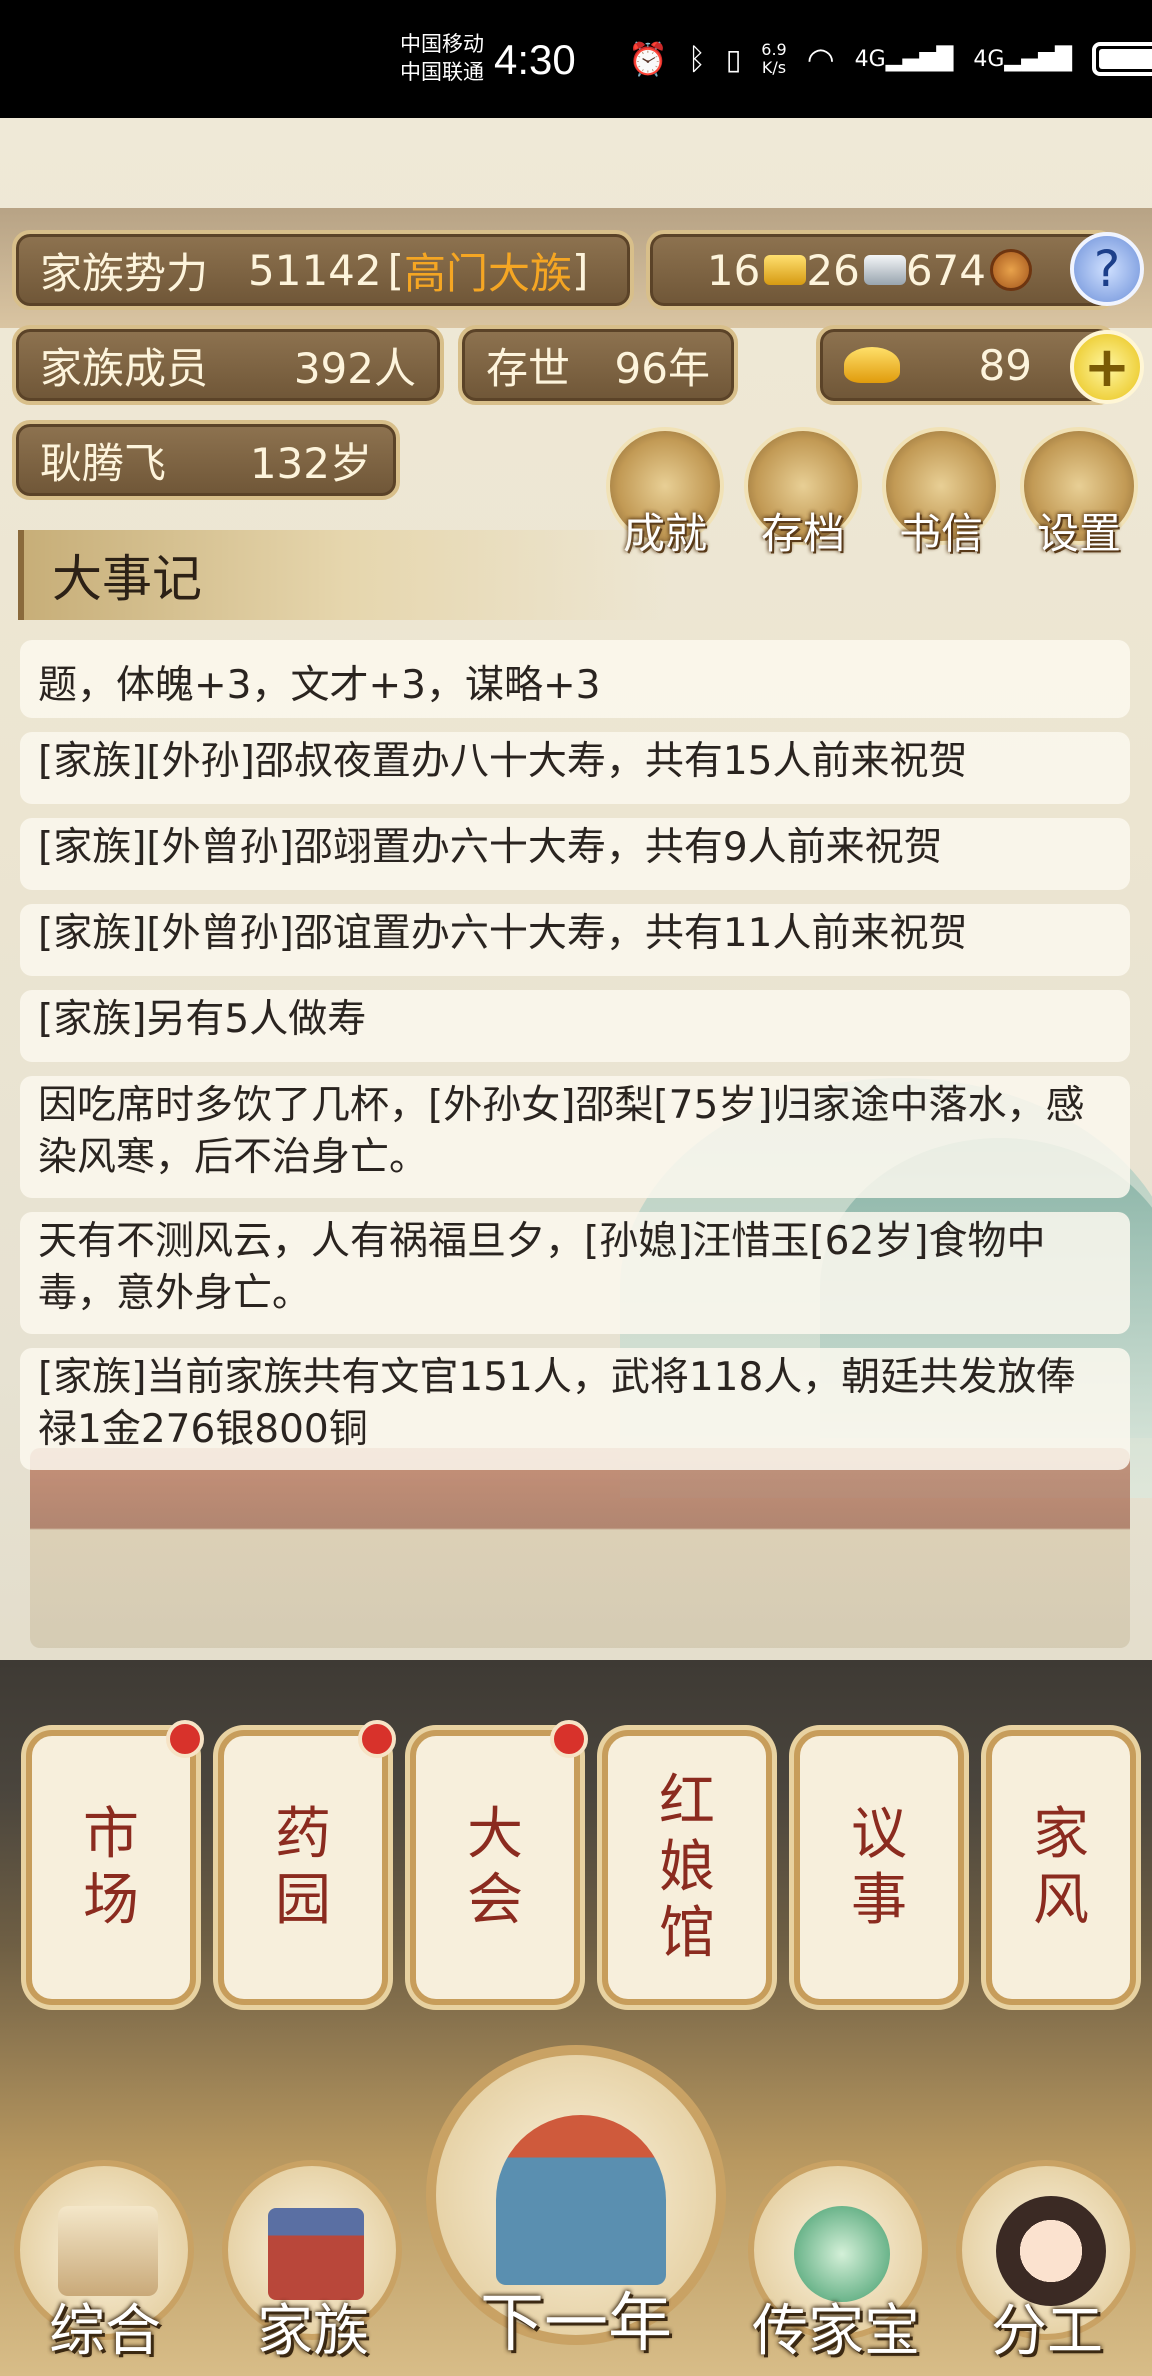 The width and height of the screenshot is (1152, 2376). What do you see at coordinates (343, 575) in the screenshot?
I see `chronicle-title: 大事记` at bounding box center [343, 575].